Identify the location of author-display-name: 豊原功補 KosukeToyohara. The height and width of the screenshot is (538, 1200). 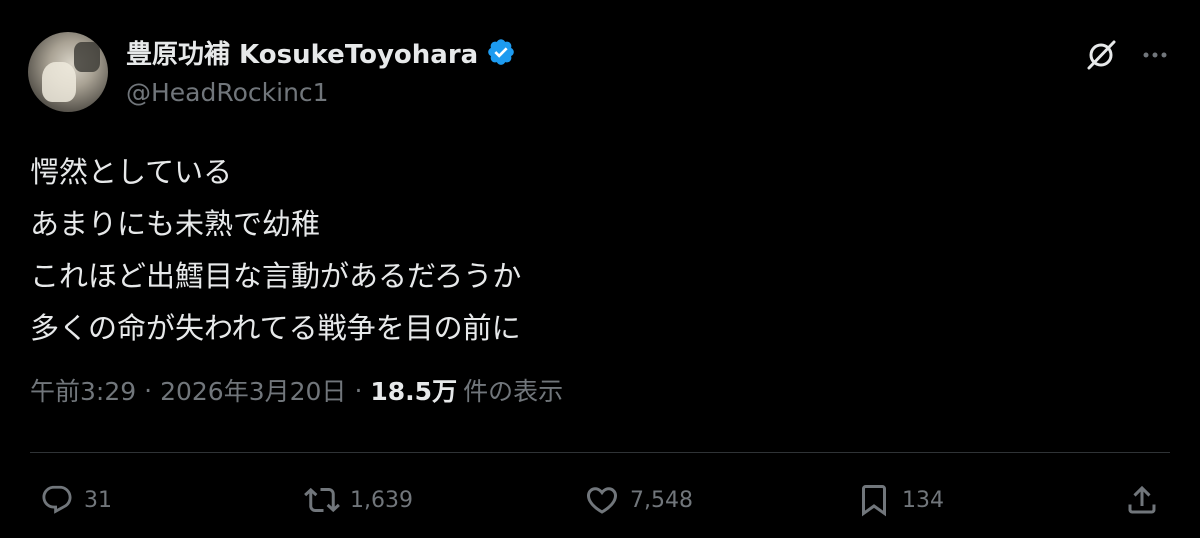
(302, 52).